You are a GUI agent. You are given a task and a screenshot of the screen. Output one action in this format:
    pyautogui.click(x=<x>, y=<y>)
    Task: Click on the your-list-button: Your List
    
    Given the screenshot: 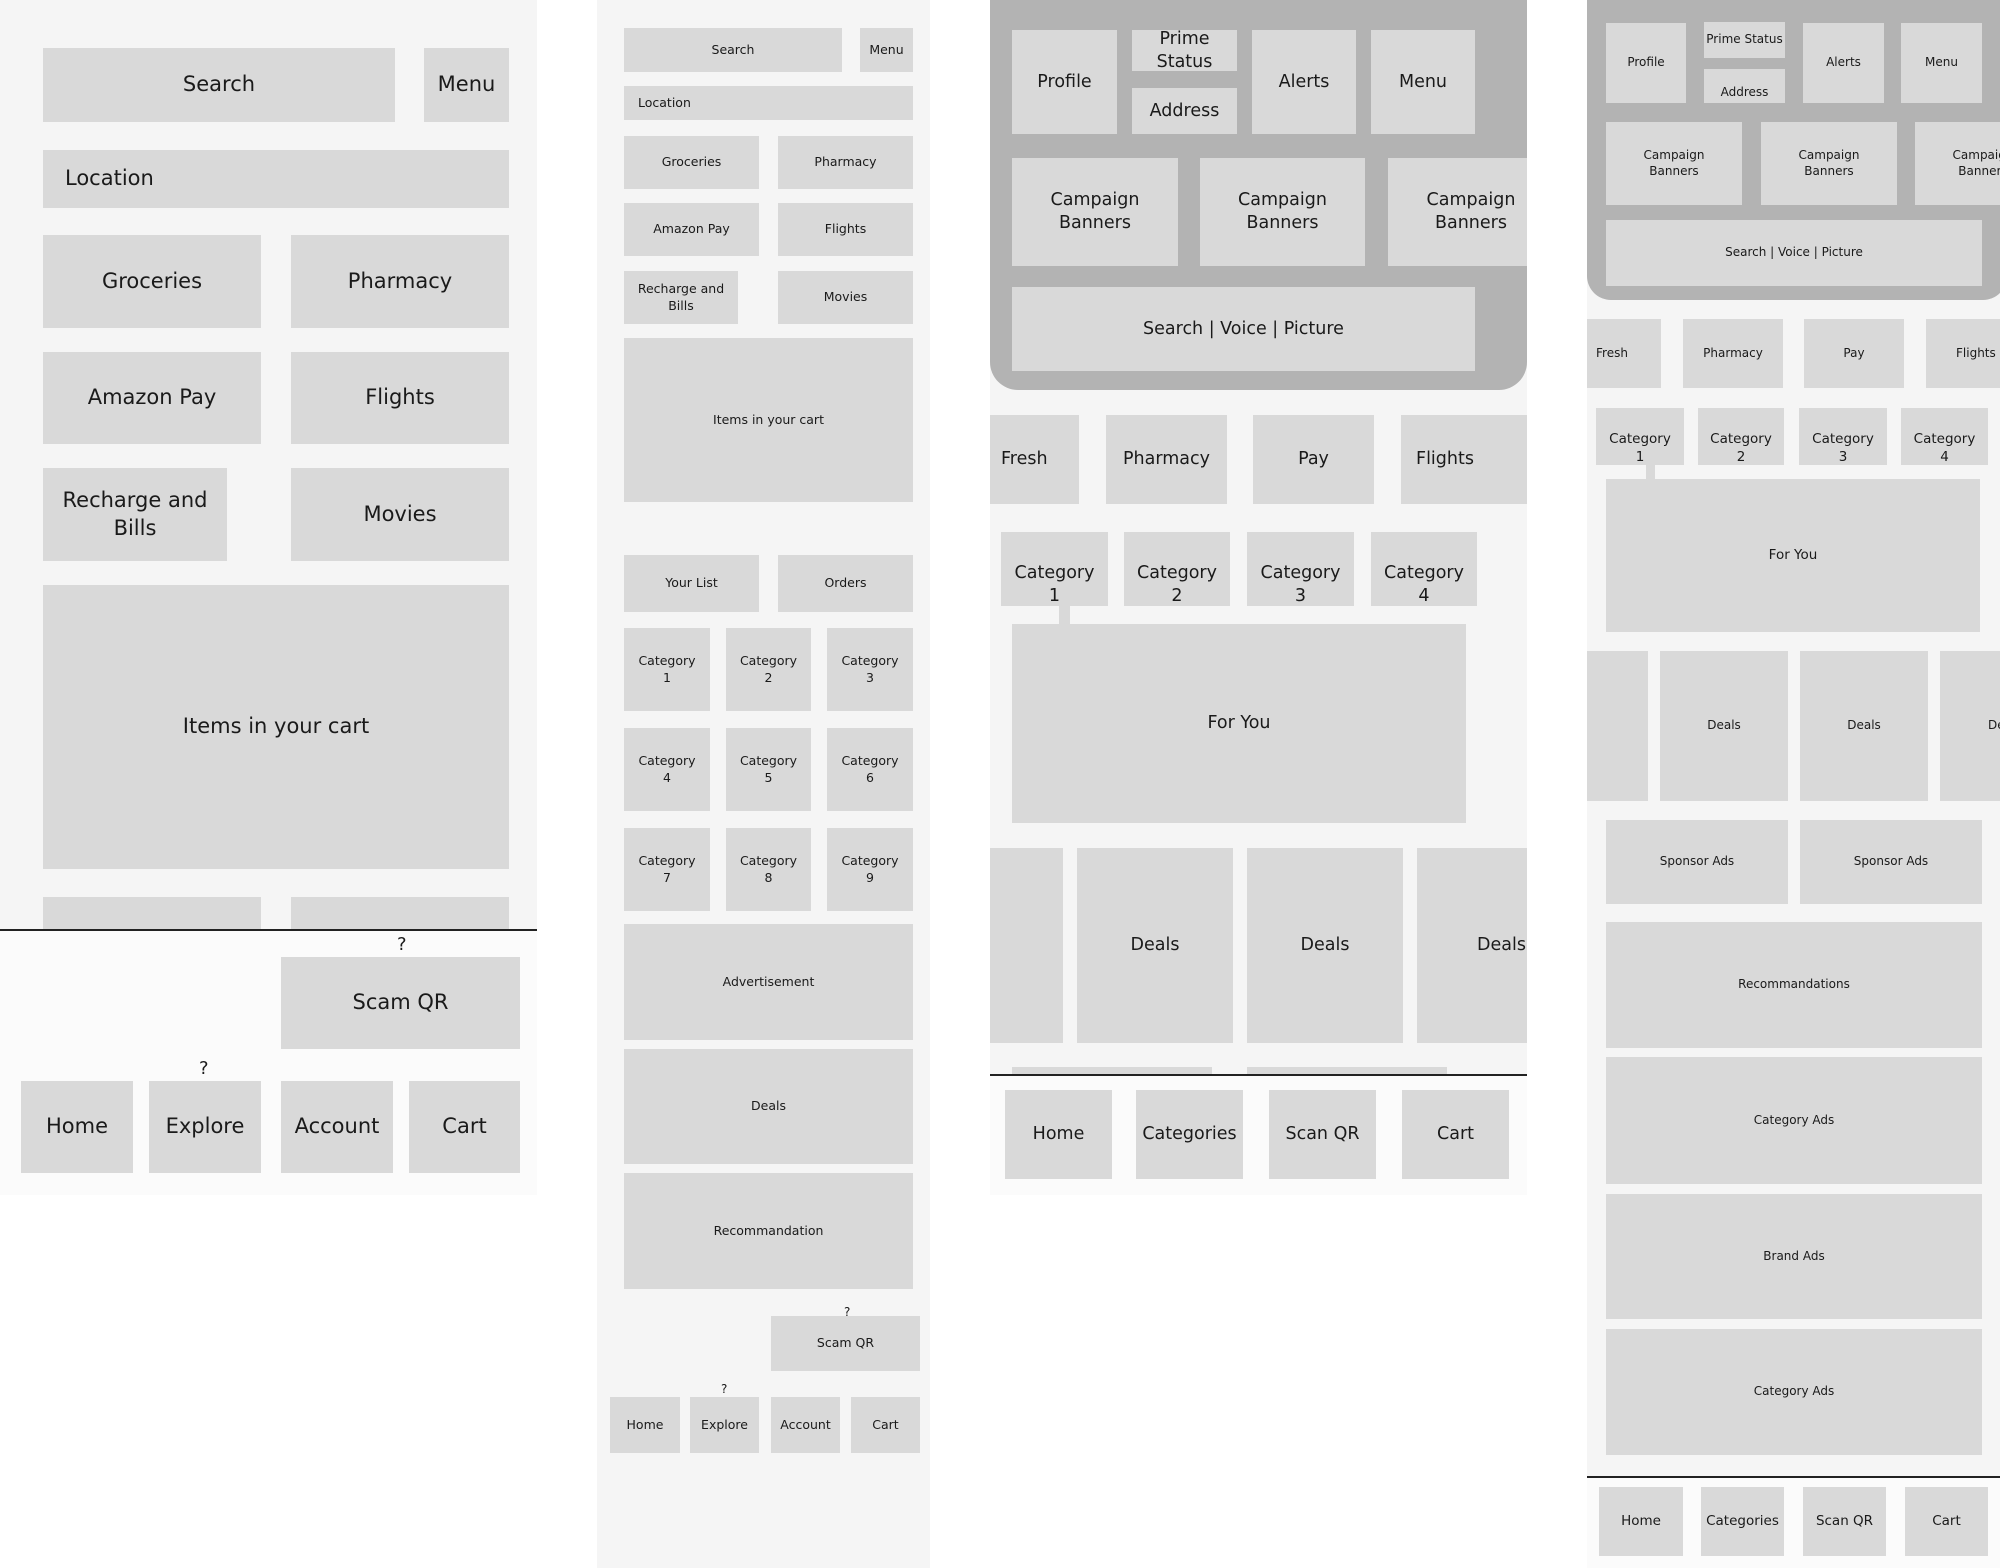 What is the action you would take?
    pyautogui.click(x=691, y=583)
    